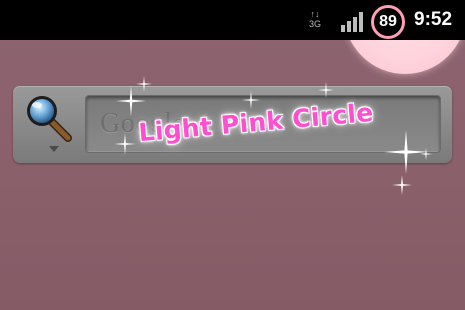 This screenshot has width=465, height=310. Describe the element at coordinates (54, 149) in the screenshot. I see `triangle-down-icon` at that location.